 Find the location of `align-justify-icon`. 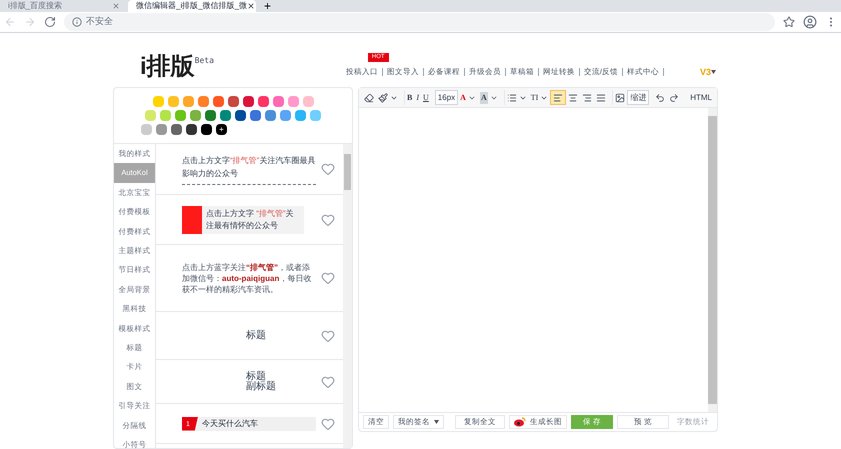

align-justify-icon is located at coordinates (601, 97).